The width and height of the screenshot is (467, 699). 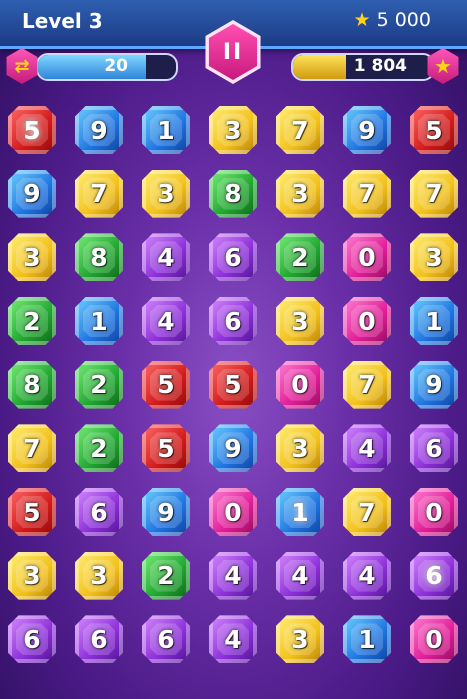 What do you see at coordinates (22, 66) in the screenshot?
I see `swap-arrows-icon: ⇄` at bounding box center [22, 66].